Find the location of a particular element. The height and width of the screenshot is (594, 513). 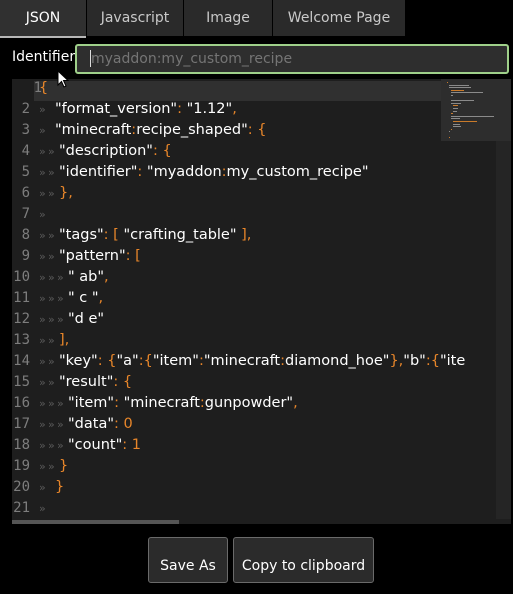

line-number: 4 is located at coordinates (25, 151).